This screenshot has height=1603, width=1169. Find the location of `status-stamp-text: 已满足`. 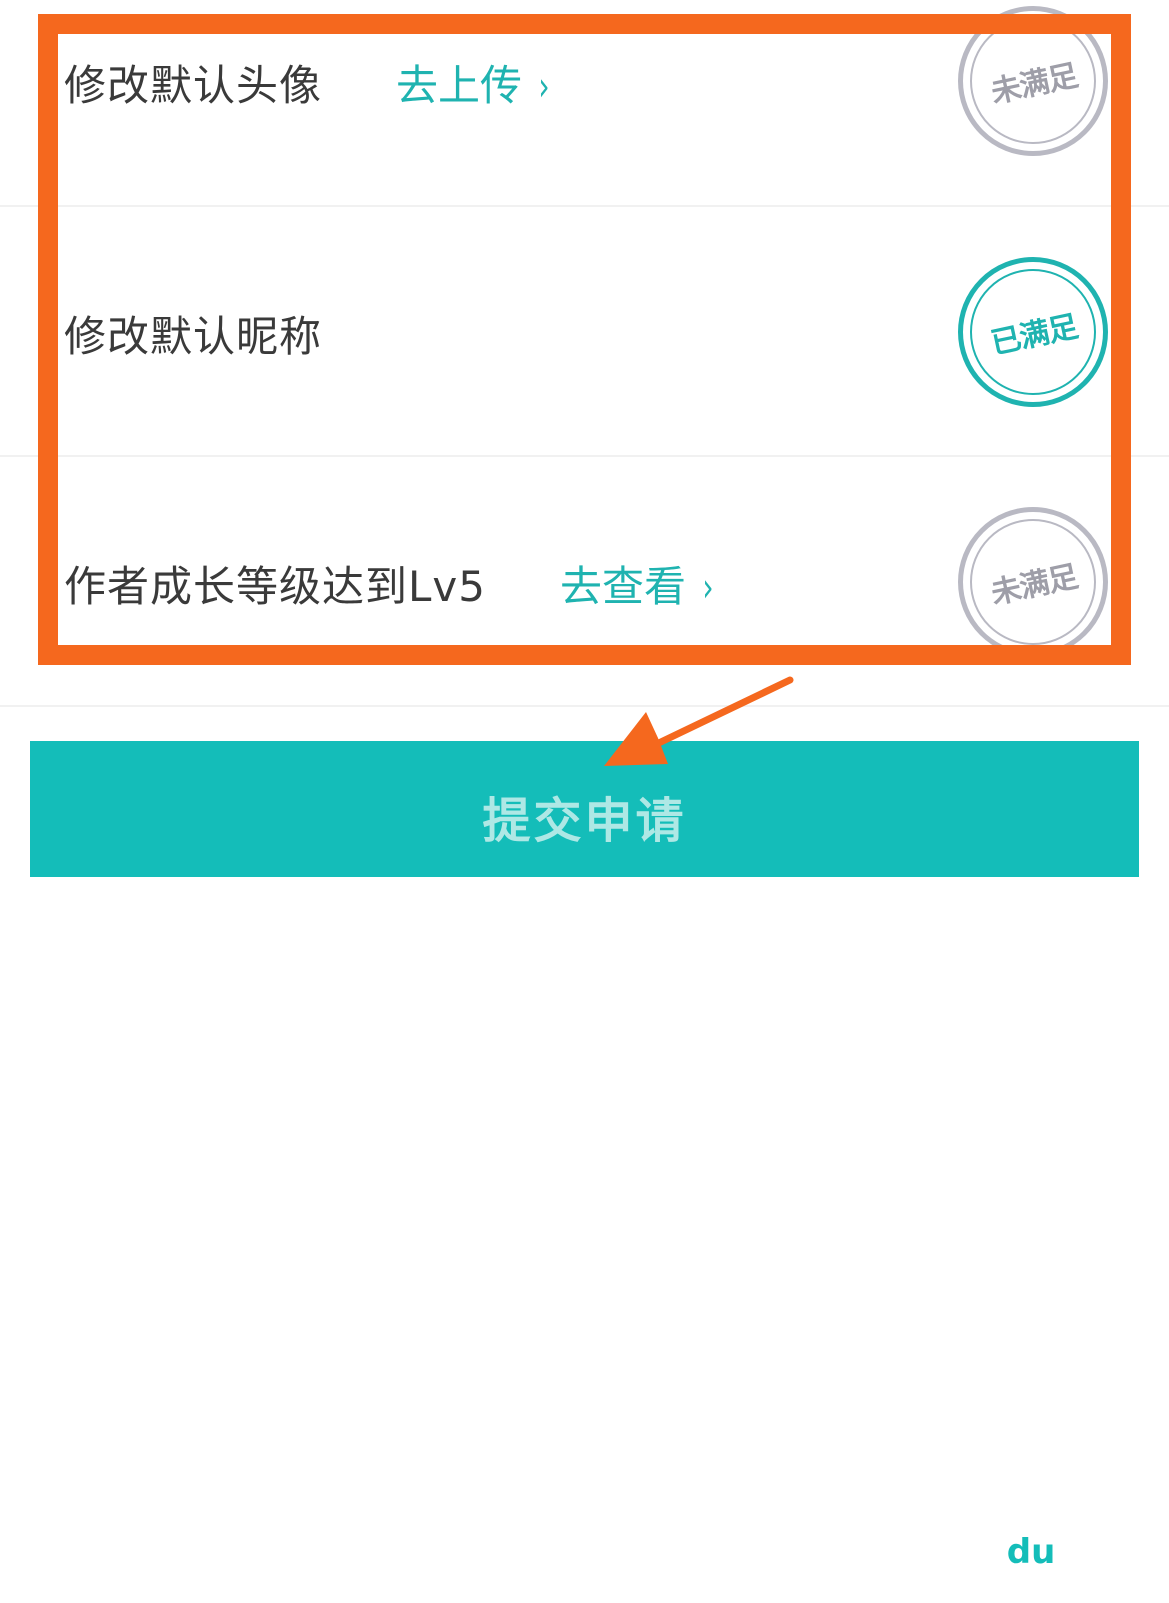

status-stamp-text: 已满足 is located at coordinates (1033, 335).